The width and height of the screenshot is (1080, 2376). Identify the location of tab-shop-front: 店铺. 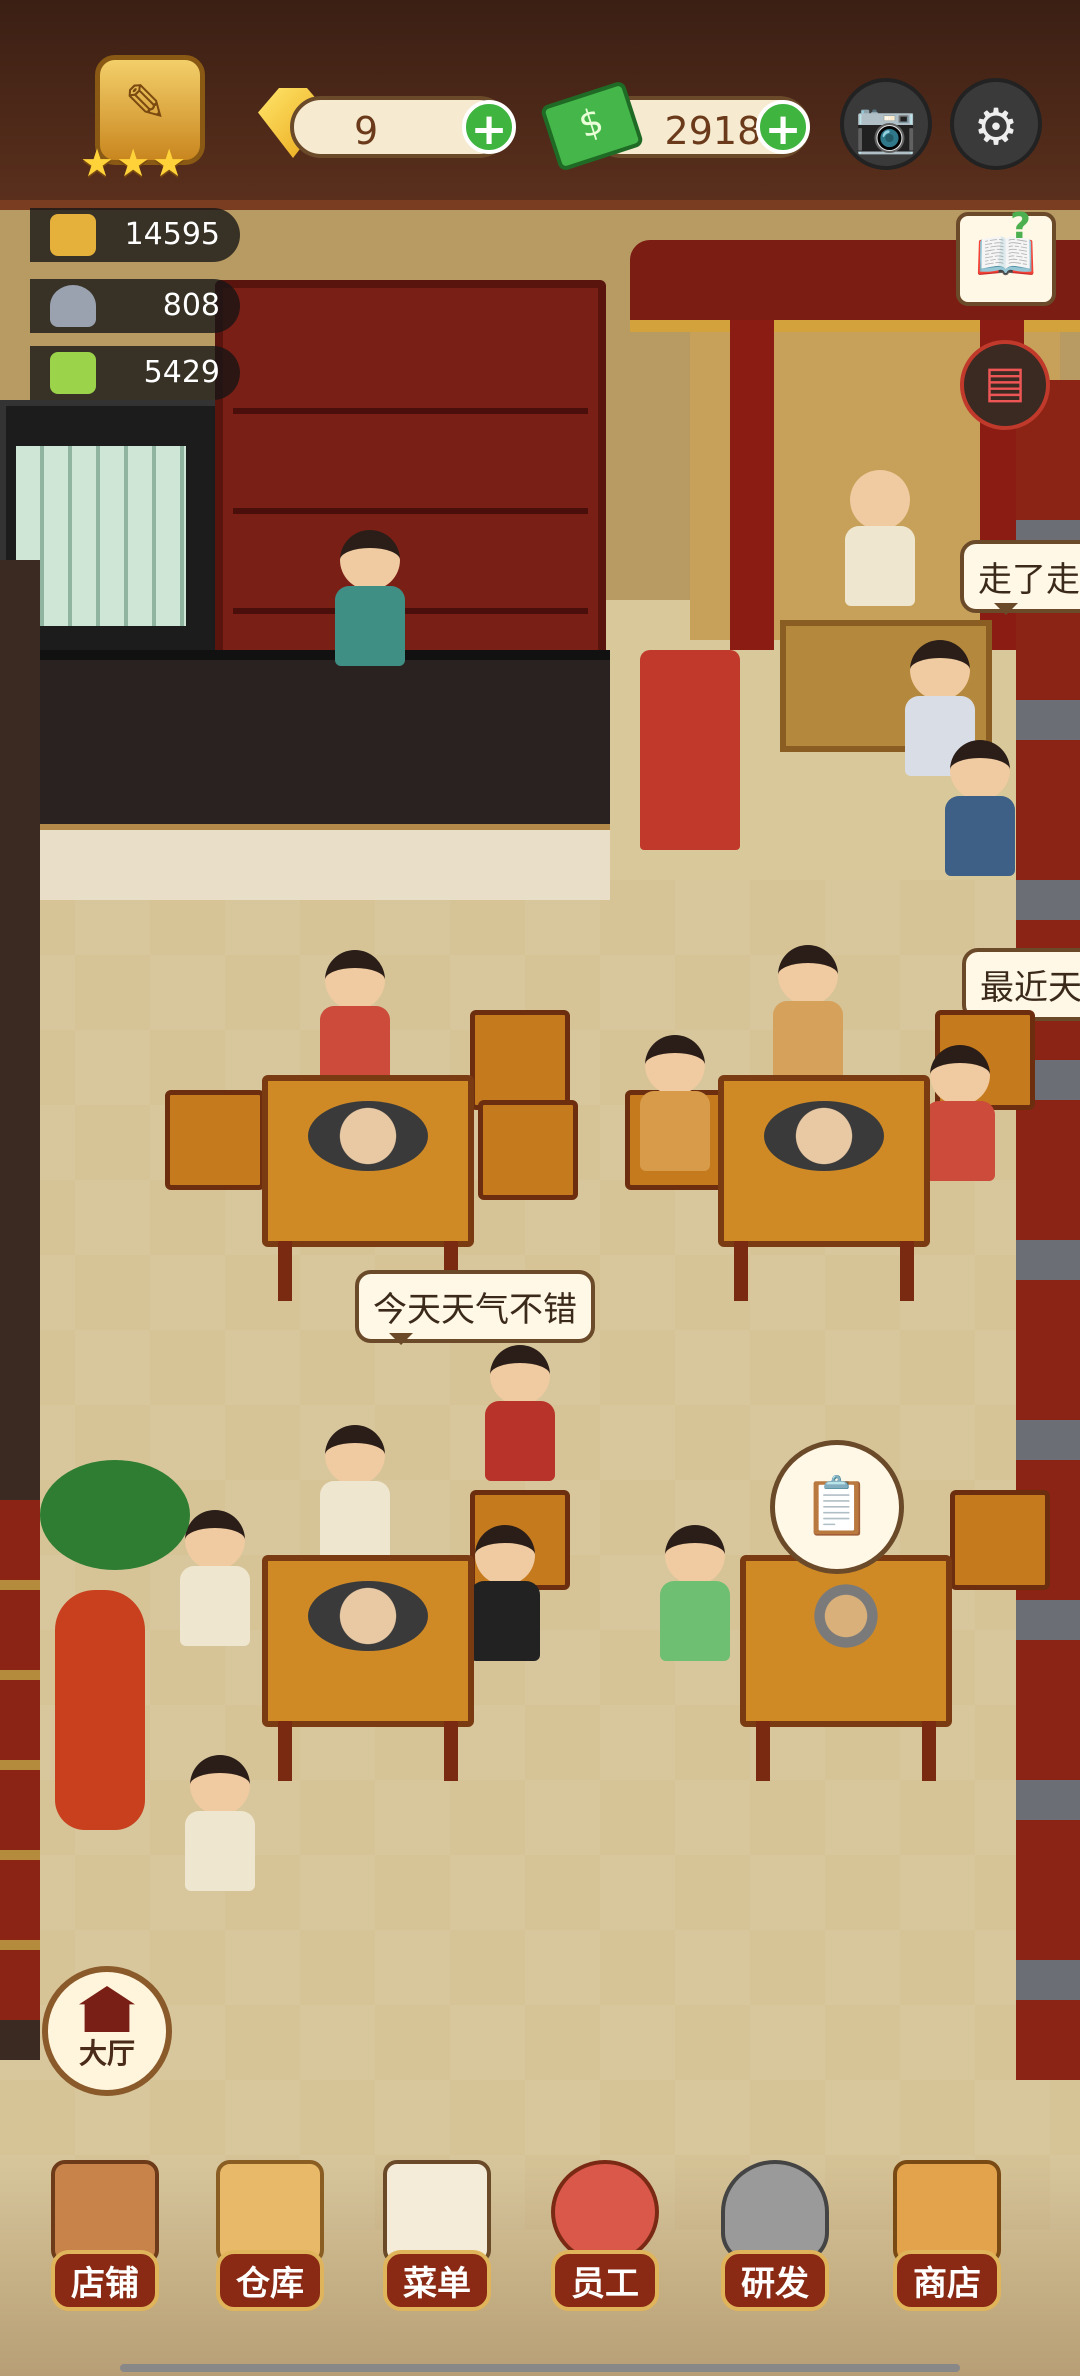
(105, 2240).